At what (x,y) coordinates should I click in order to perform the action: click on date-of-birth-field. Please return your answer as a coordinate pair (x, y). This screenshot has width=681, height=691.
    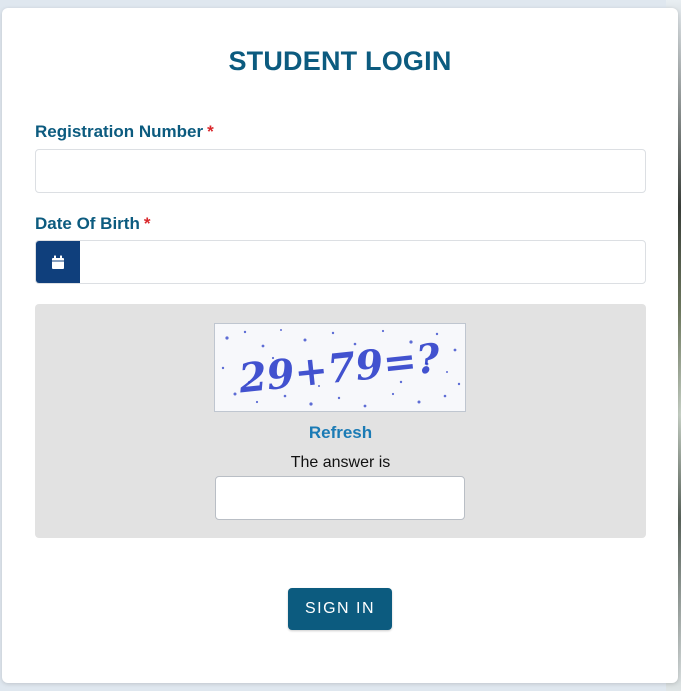
    Looking at the image, I should click on (340, 262).